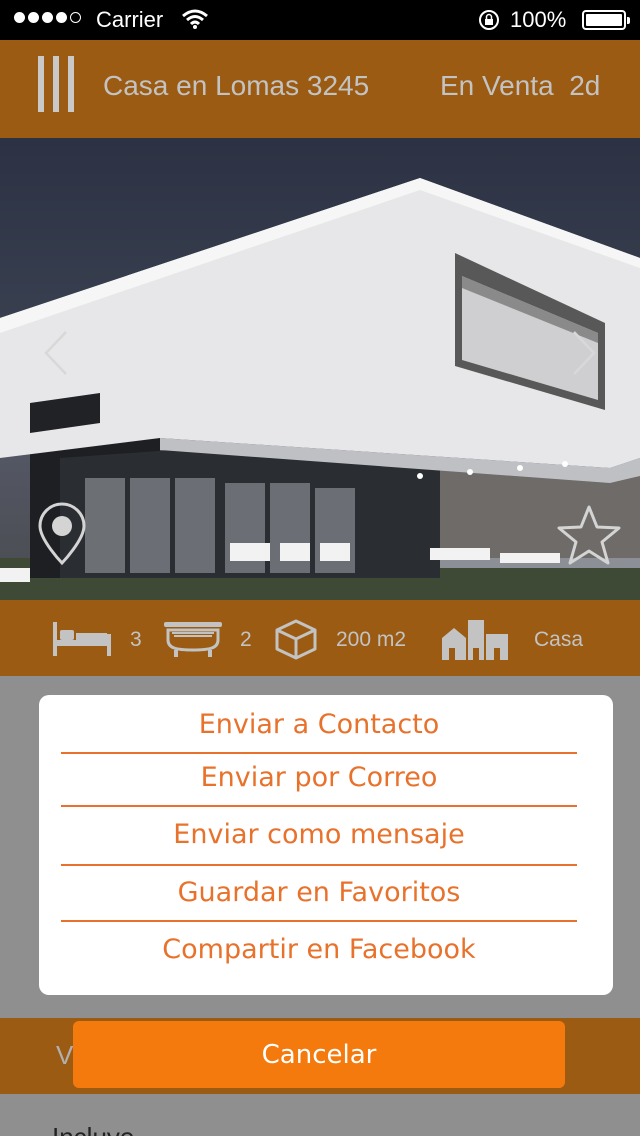  Describe the element at coordinates (130, 19) in the screenshot. I see `carrier-name: Carrier` at that location.